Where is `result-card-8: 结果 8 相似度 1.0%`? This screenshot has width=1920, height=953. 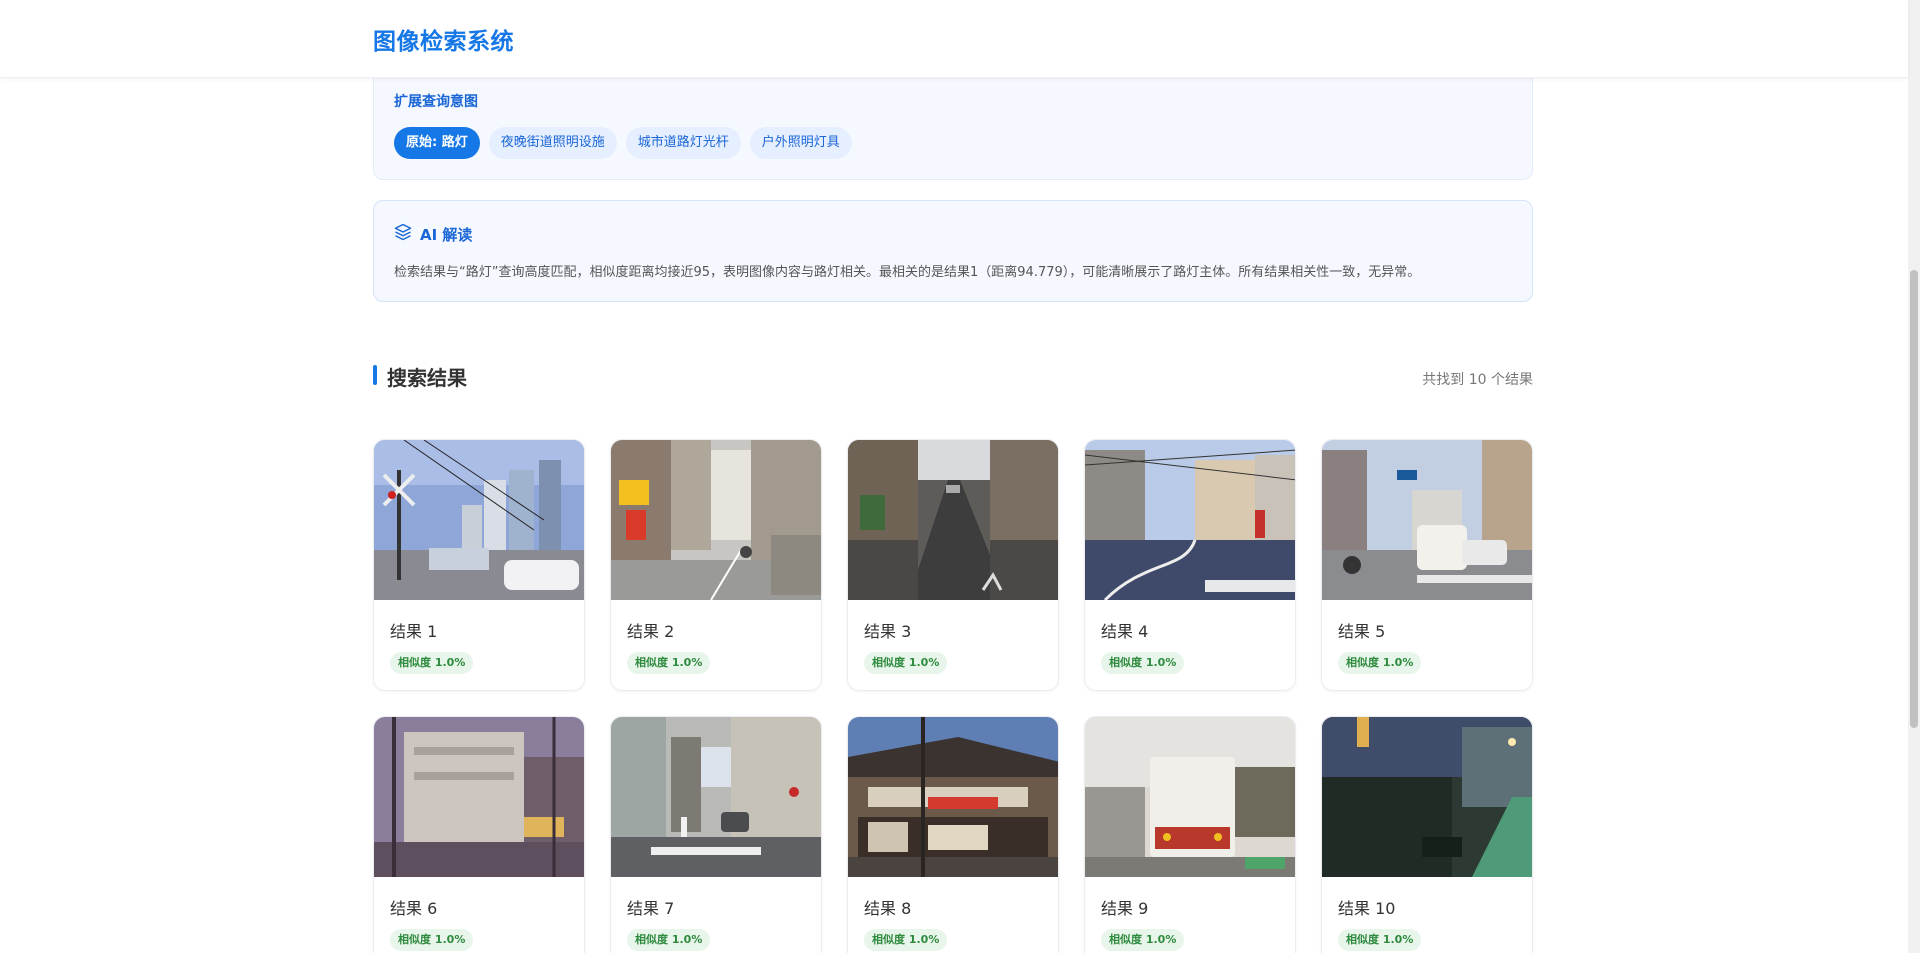 result-card-8: 结果 8 相似度 1.0% is located at coordinates (953, 834).